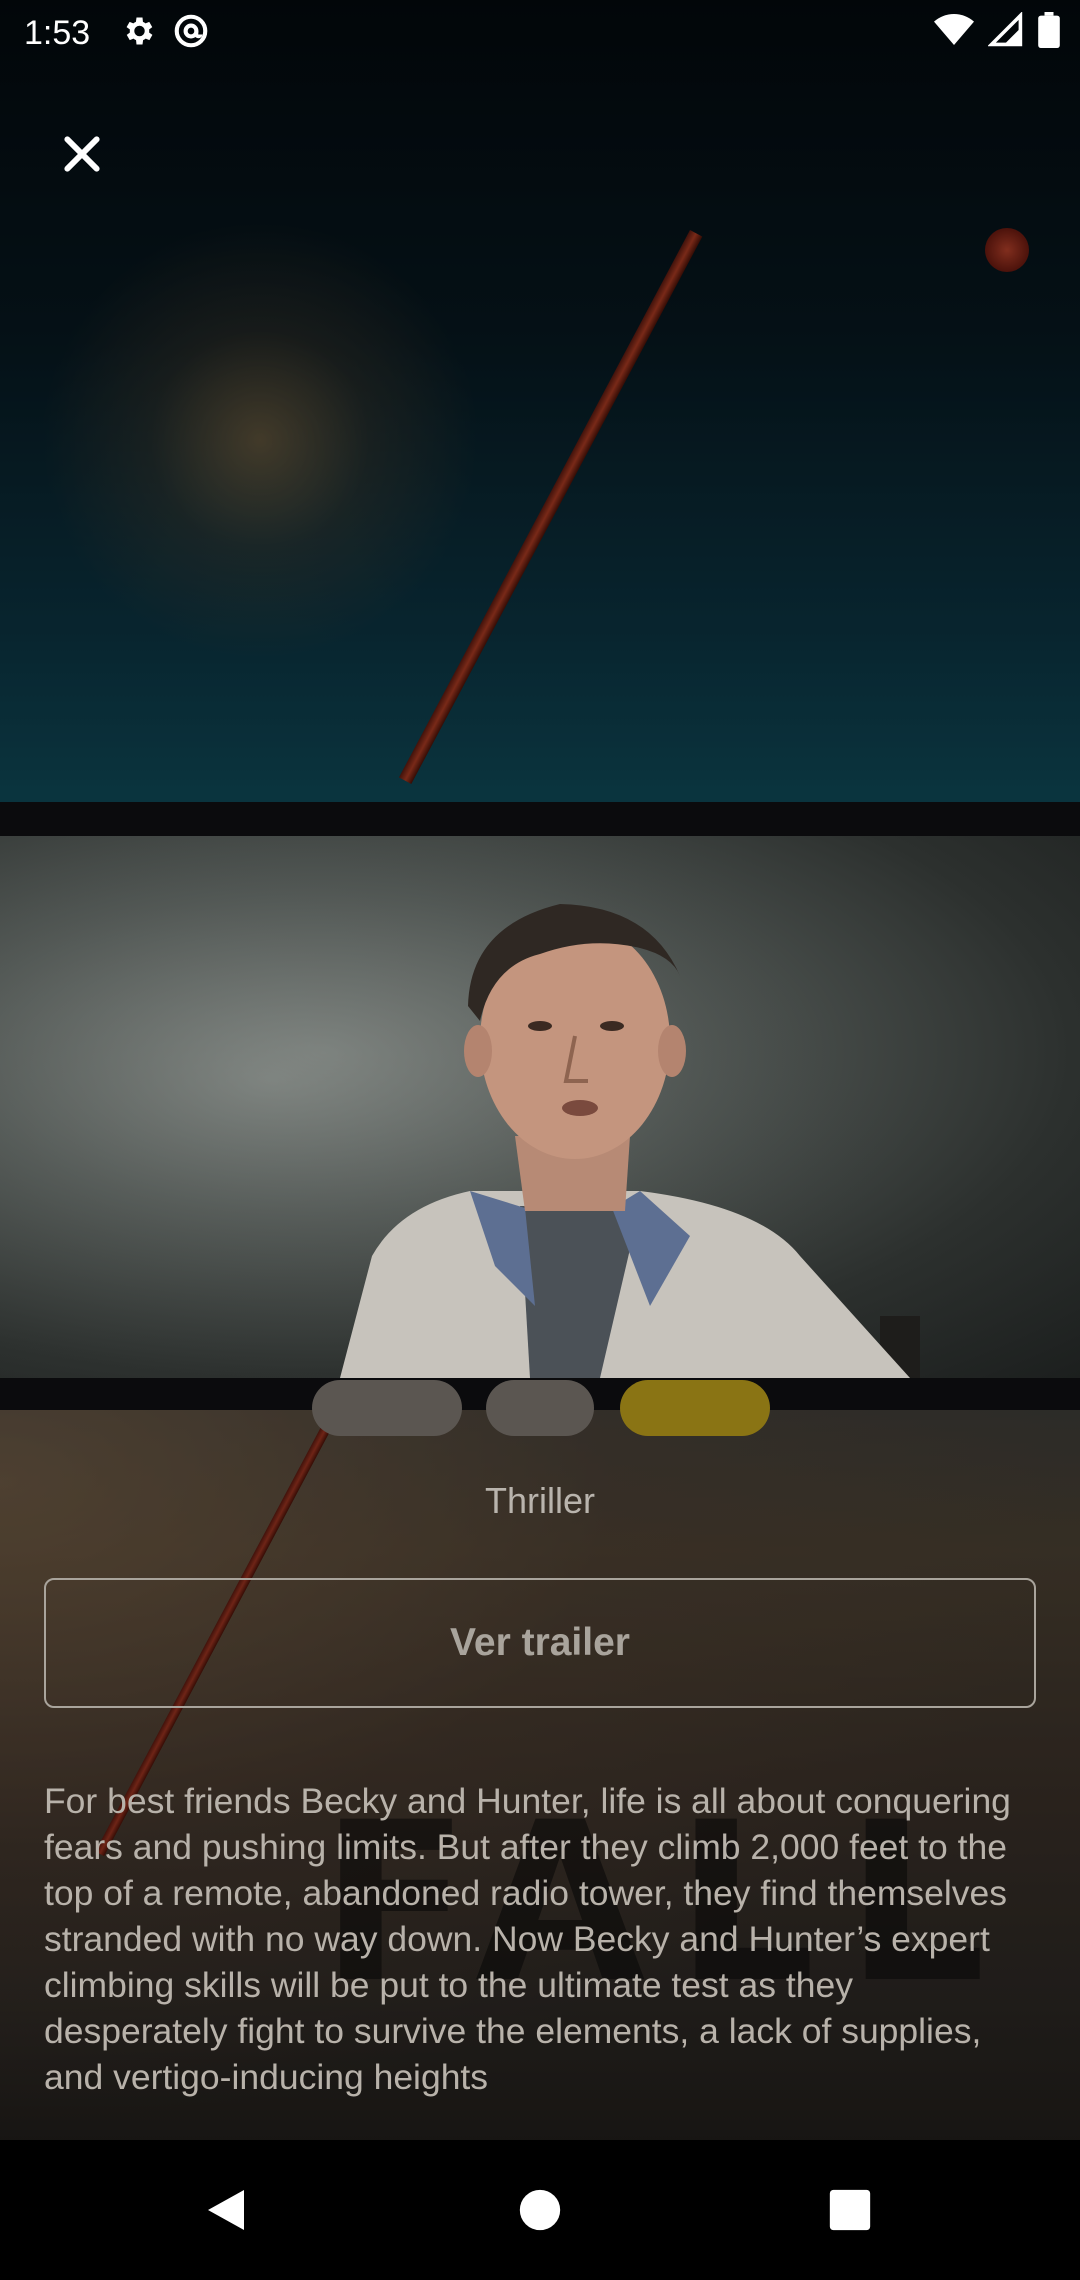 This screenshot has height=2280, width=1080. What do you see at coordinates (540, 1643) in the screenshot?
I see `watch-trailer-button: Ver trailer` at bounding box center [540, 1643].